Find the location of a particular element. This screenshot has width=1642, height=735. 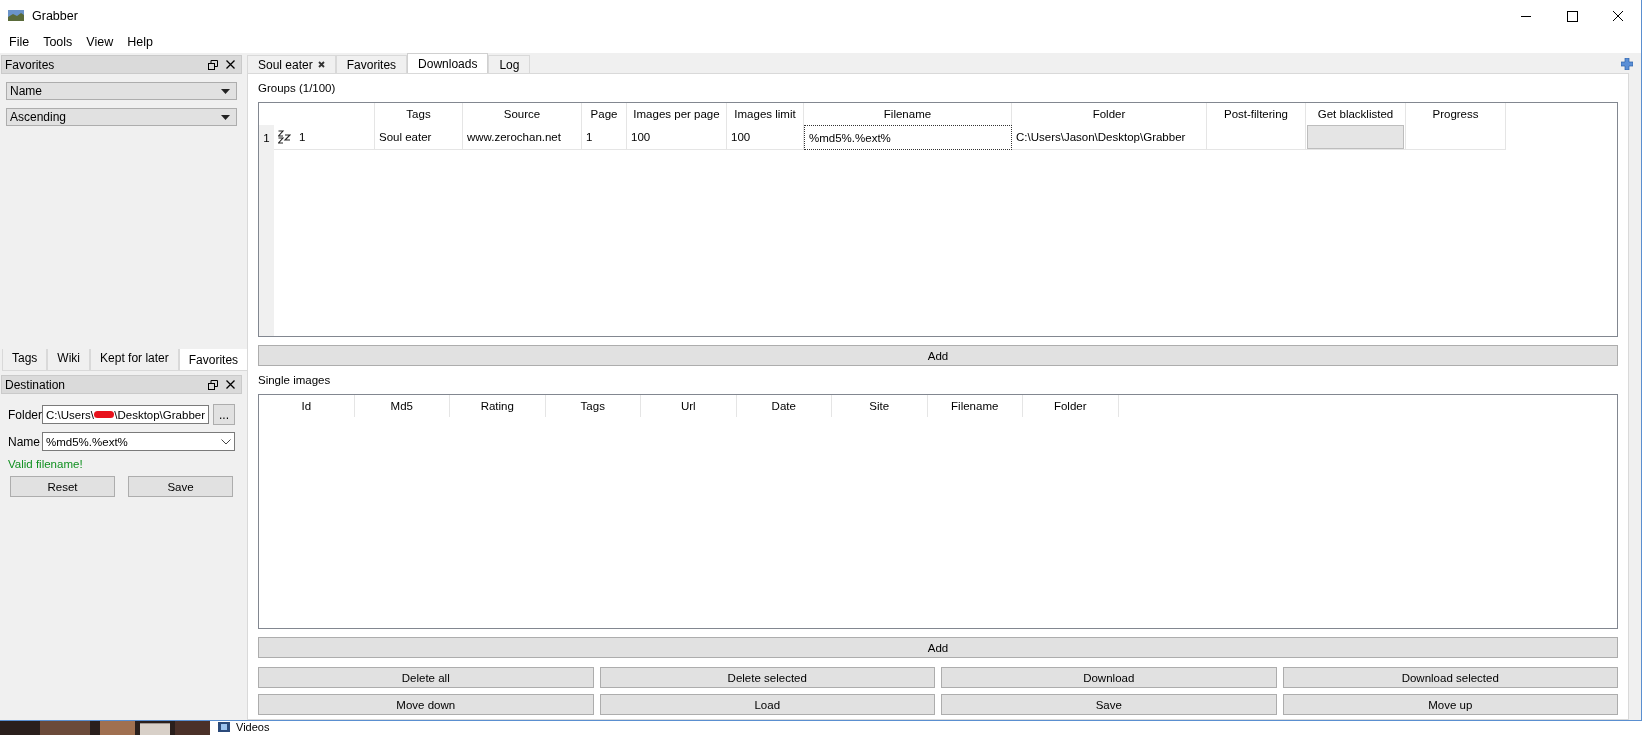

section-label: Single images is located at coordinates (295, 381).